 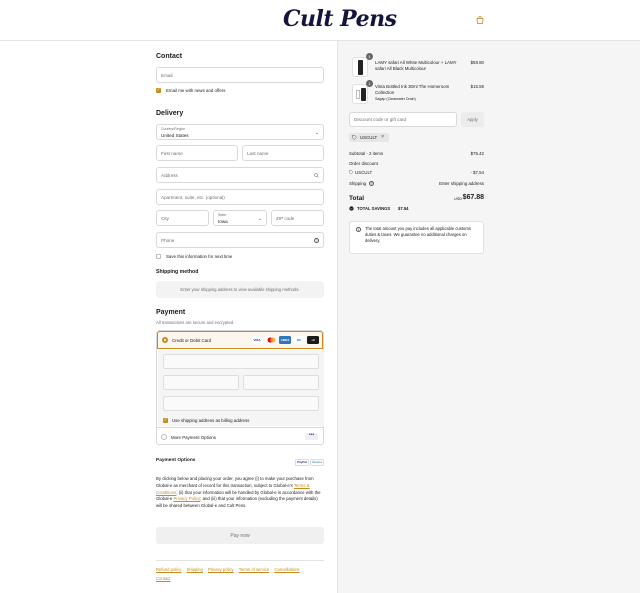 What do you see at coordinates (197, 153) in the screenshot?
I see `first-name-field: First name` at bounding box center [197, 153].